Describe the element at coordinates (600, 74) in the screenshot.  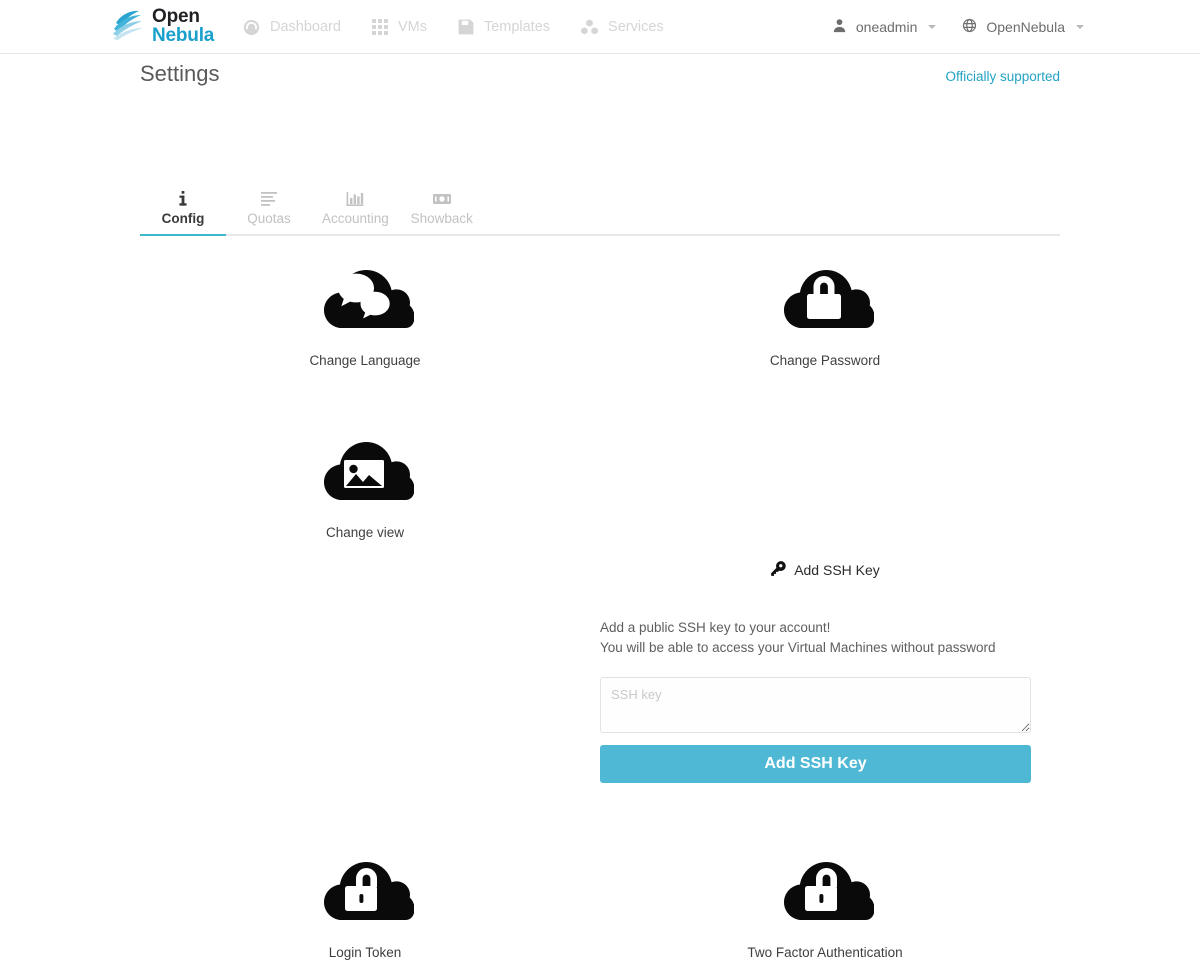
I see `page-header-row: Settings Officially supported` at that location.